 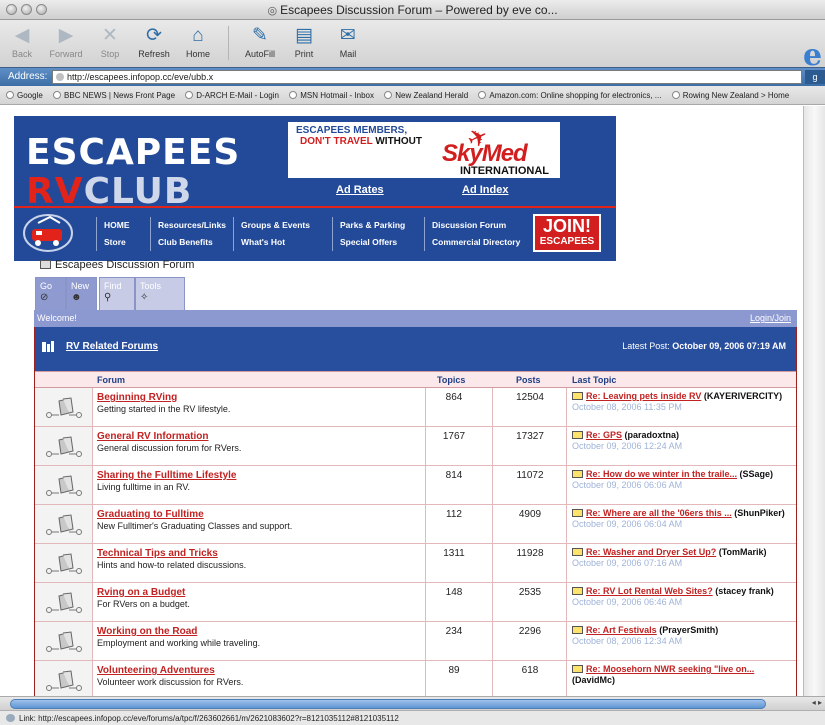 What do you see at coordinates (627, 446) in the screenshot?
I see `last-topic-date: October 09, 2006 12:24 AM` at bounding box center [627, 446].